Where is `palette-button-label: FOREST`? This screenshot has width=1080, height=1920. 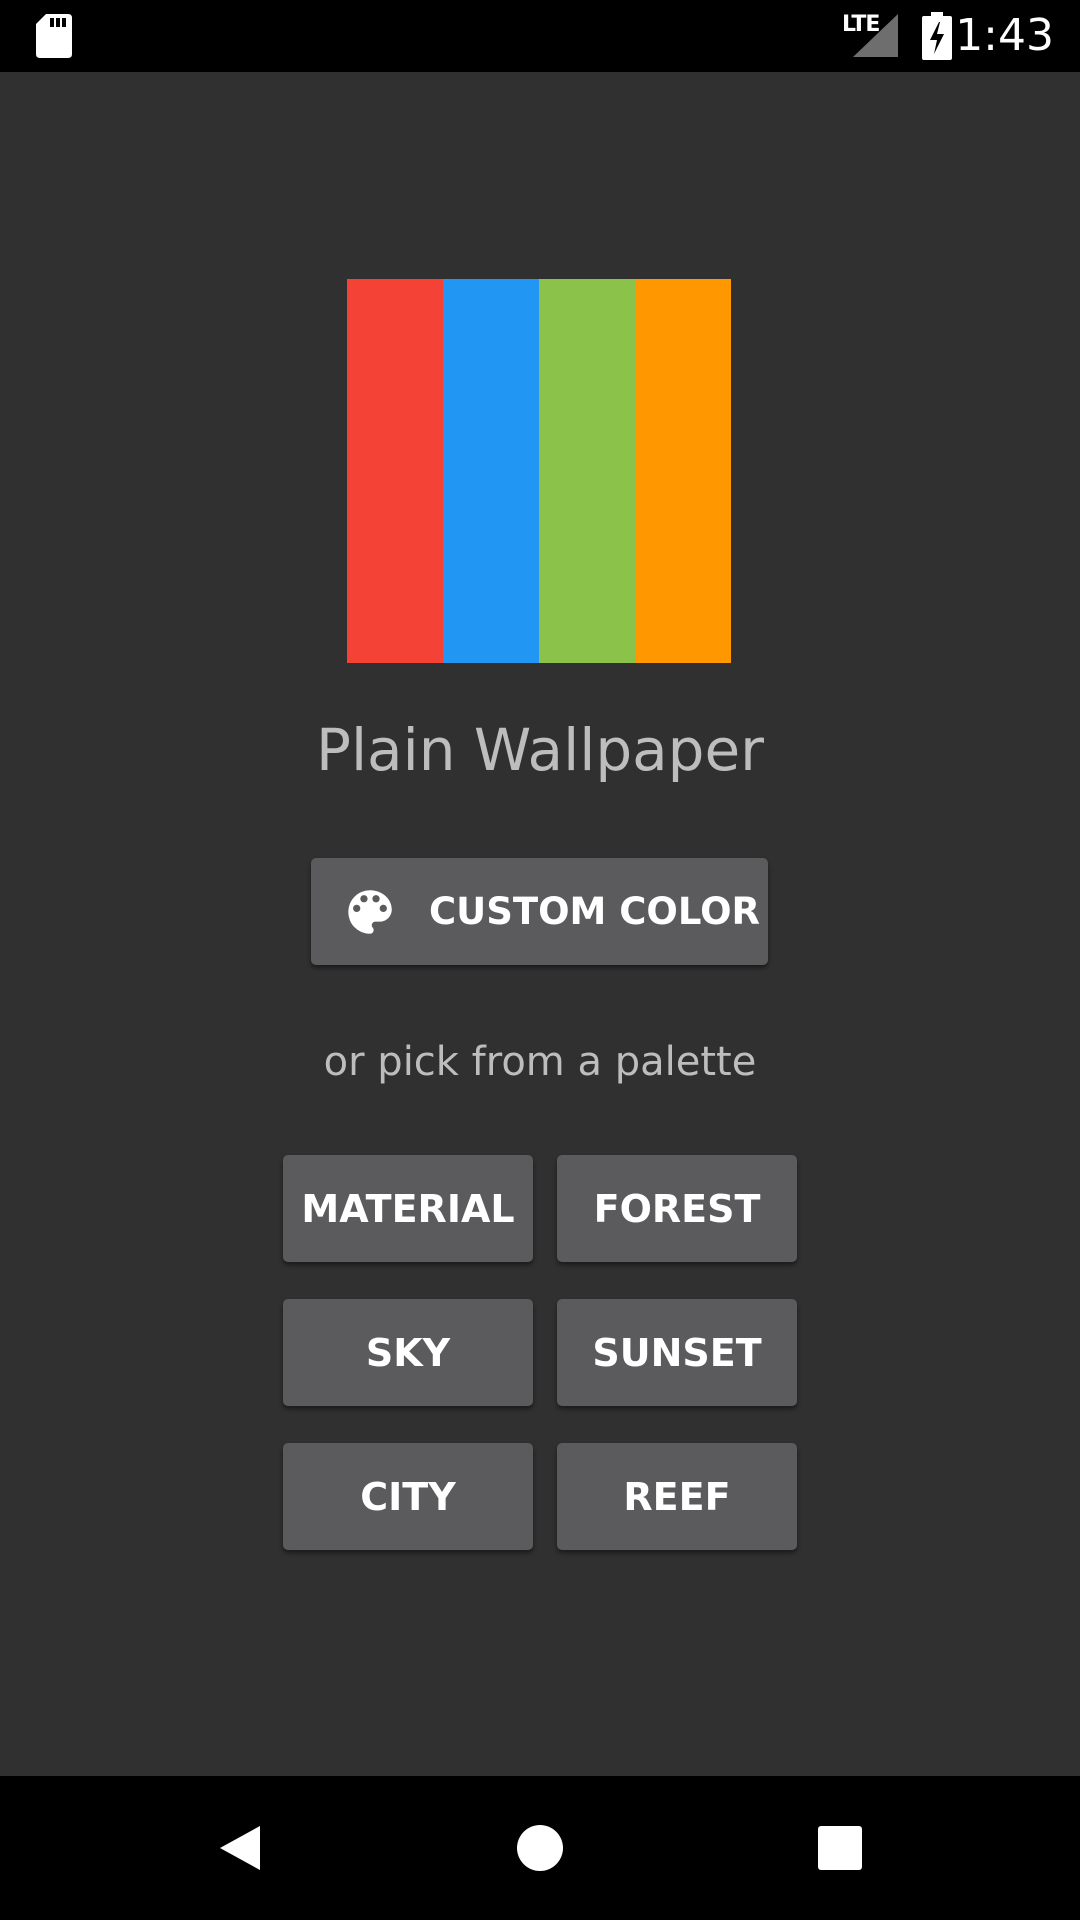
palette-button-label: FOREST is located at coordinates (677, 1208).